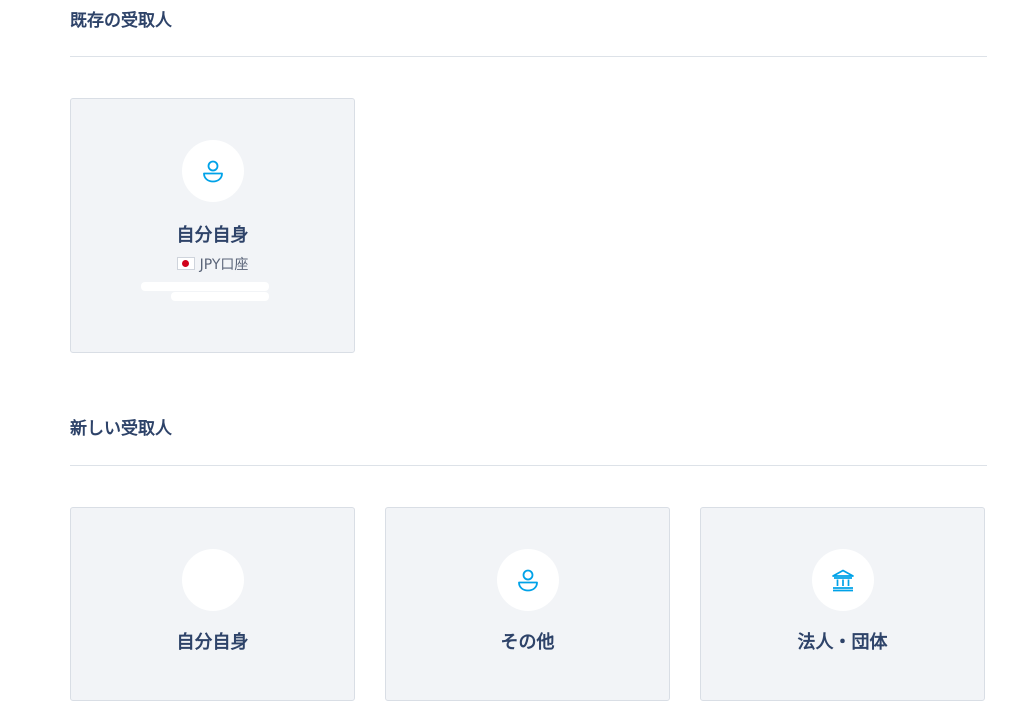  I want to click on existing-recipient-card-self: 自分自身 JPY口座, so click(212, 225).